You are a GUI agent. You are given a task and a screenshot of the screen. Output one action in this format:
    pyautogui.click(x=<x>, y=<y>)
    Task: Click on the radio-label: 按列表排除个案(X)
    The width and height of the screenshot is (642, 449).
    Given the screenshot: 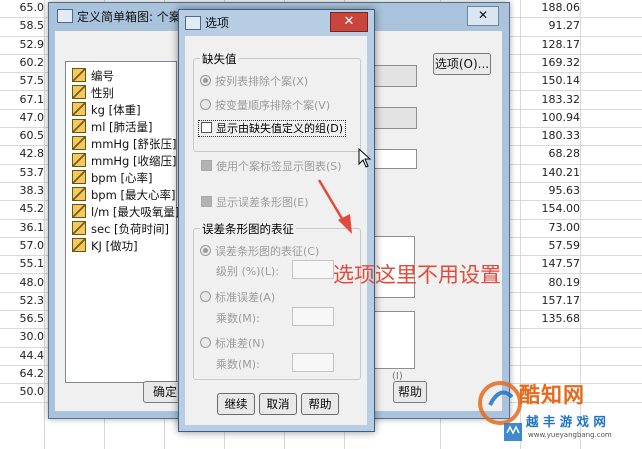 What is the action you would take?
    pyautogui.click(x=262, y=81)
    